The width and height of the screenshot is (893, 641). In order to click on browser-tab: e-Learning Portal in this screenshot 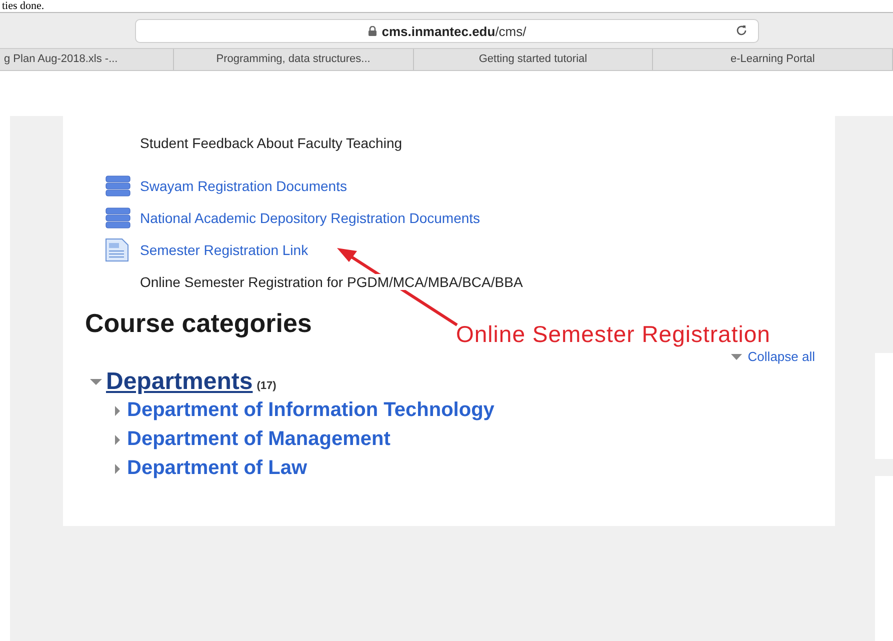, I will do `click(773, 59)`.